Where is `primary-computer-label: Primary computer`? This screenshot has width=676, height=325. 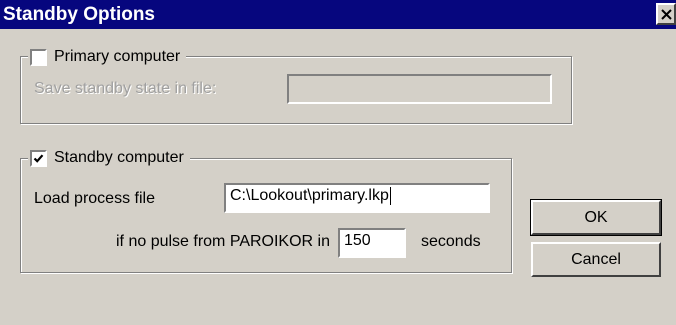
primary-computer-label: Primary computer is located at coordinates (117, 56).